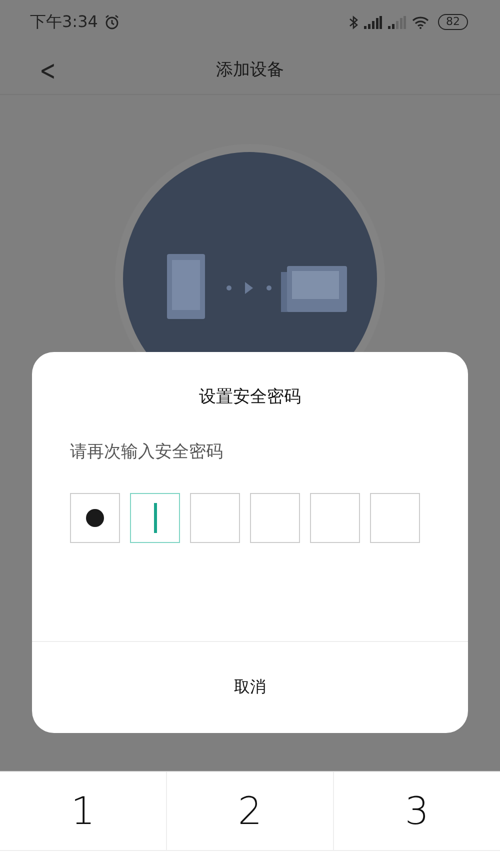  Describe the element at coordinates (47, 70) in the screenshot. I see `back-button: <` at that location.